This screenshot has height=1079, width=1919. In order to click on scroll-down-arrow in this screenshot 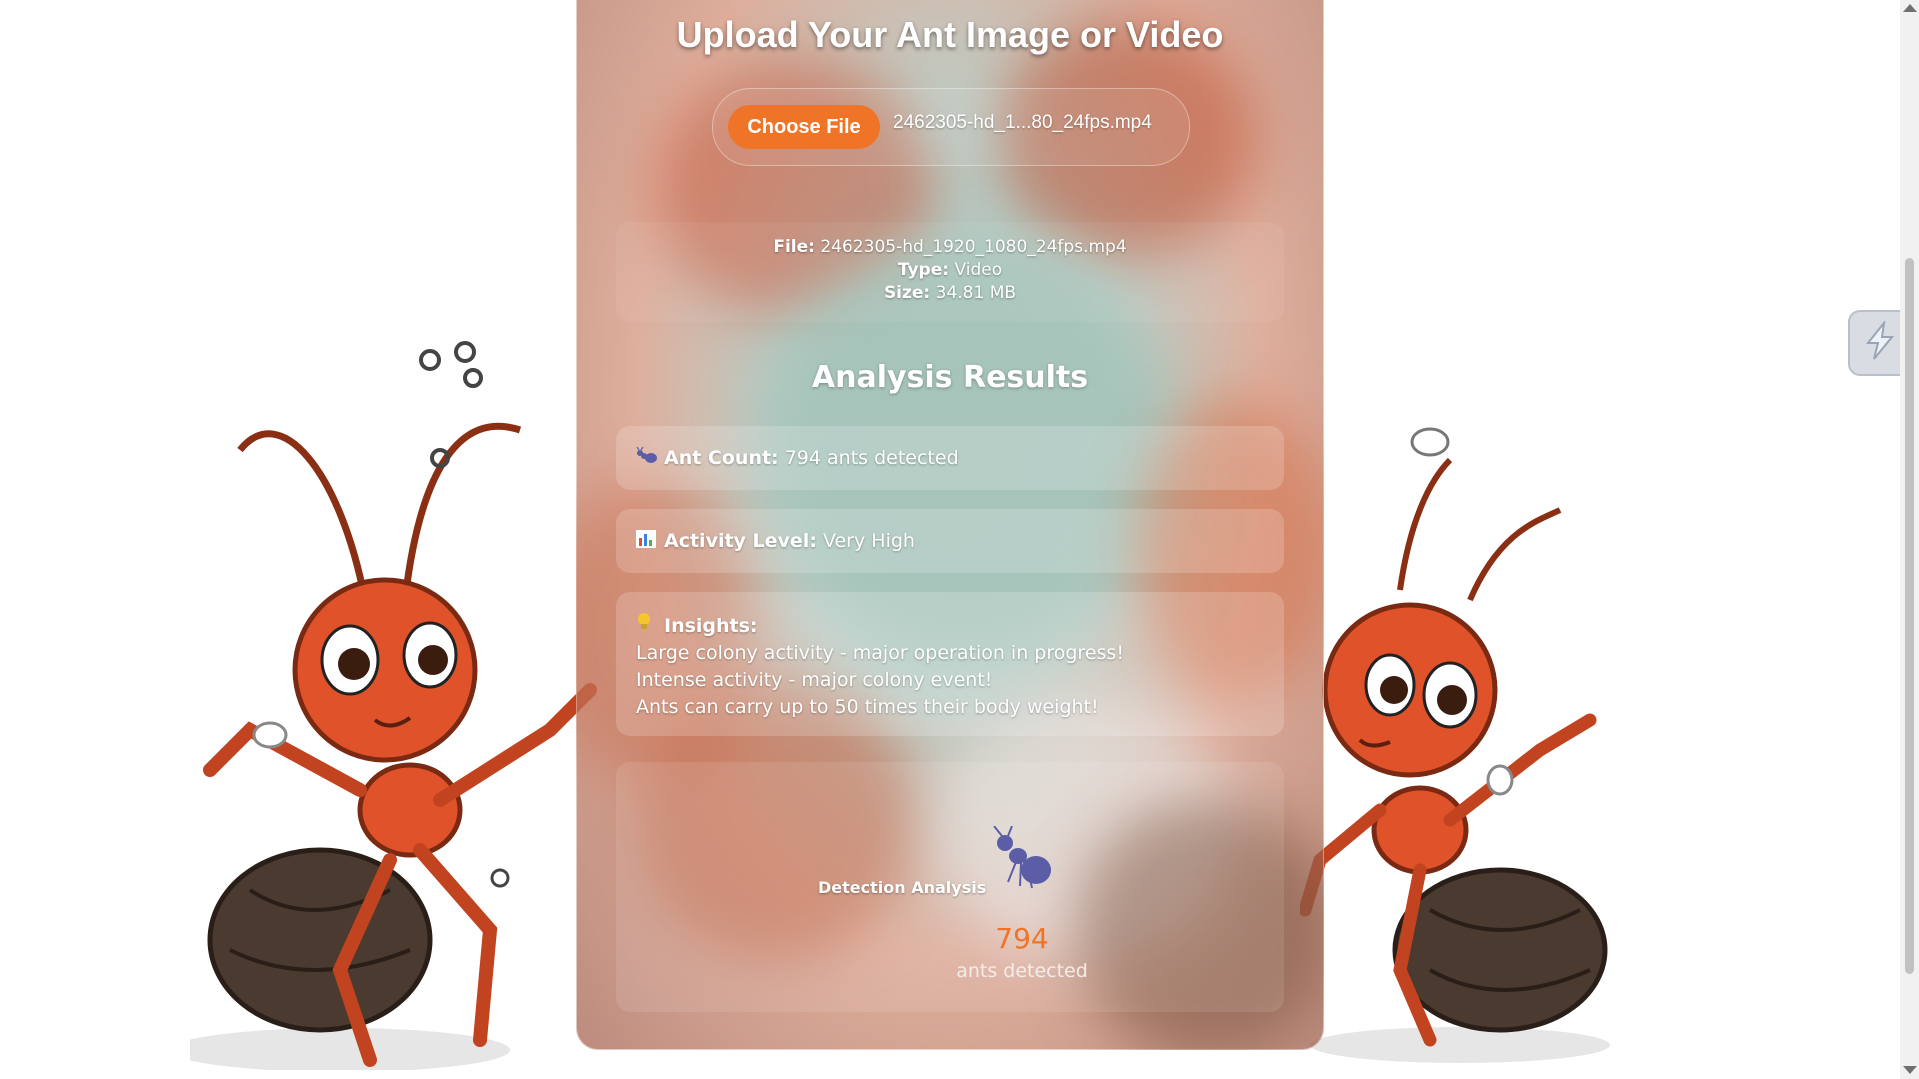, I will do `click(1910, 1070)`.